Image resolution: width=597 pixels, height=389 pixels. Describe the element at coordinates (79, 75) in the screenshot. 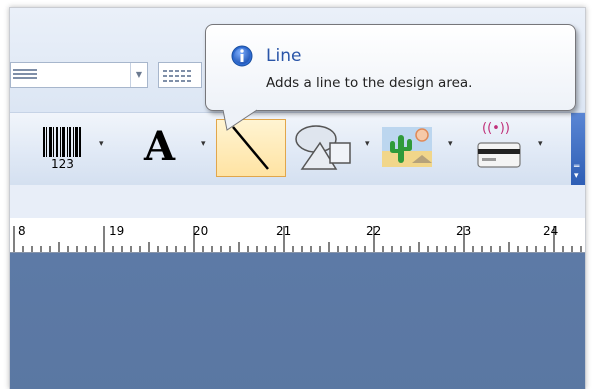

I see `line-weight-combo: ▼` at that location.